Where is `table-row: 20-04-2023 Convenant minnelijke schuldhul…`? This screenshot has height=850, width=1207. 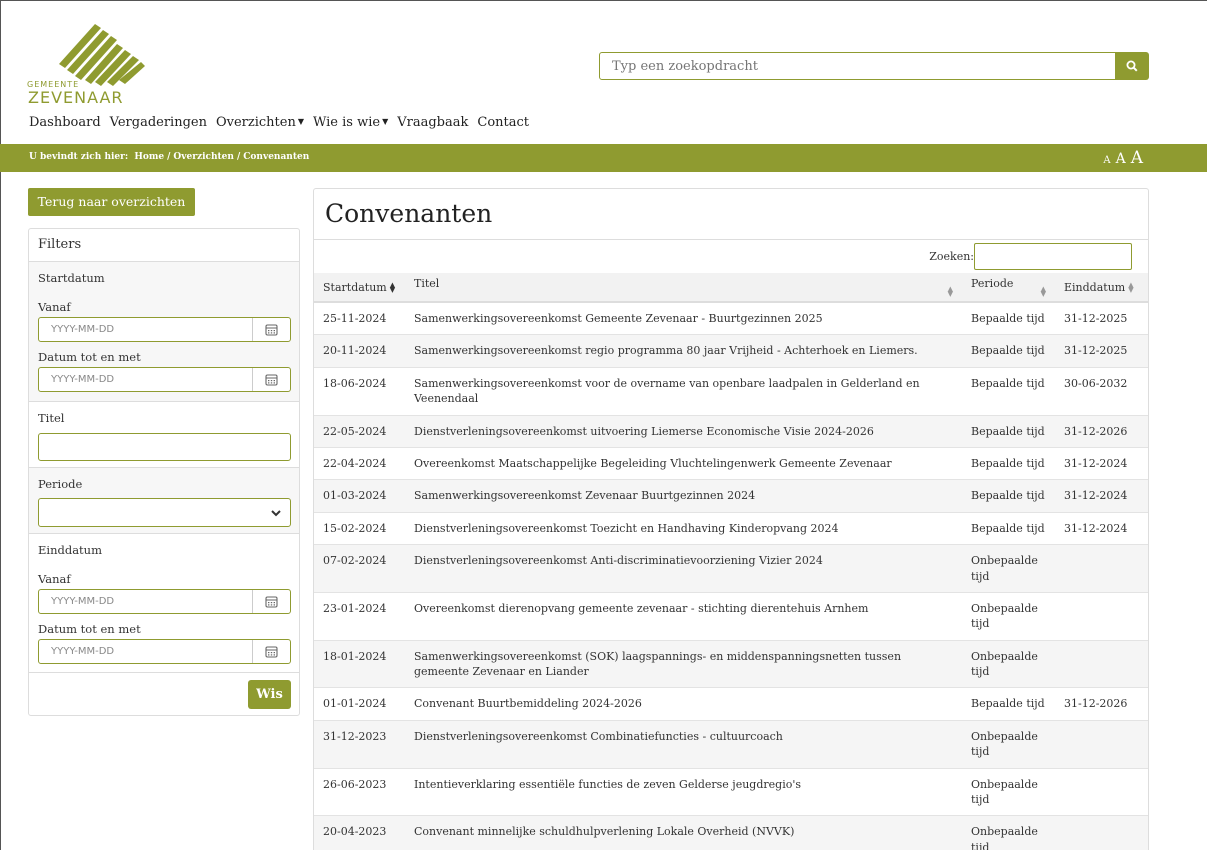 table-row: 20-04-2023 Convenant minnelijke schuldhul… is located at coordinates (731, 832).